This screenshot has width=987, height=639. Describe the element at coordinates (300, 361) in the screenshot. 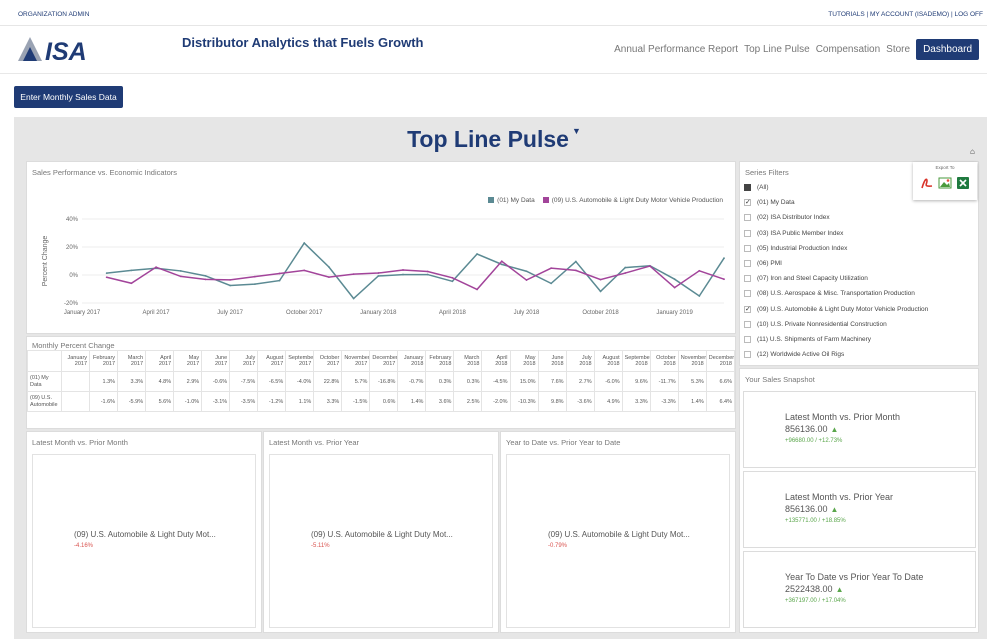

I see `column-header: September 2017` at that location.